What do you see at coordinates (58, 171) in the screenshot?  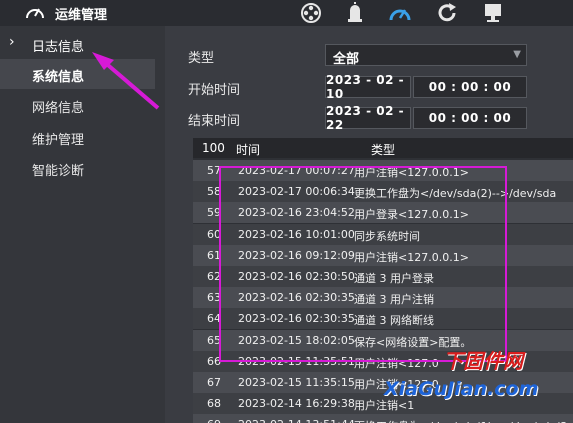 I see `sidebar-item-label: 智能诊断` at bounding box center [58, 171].